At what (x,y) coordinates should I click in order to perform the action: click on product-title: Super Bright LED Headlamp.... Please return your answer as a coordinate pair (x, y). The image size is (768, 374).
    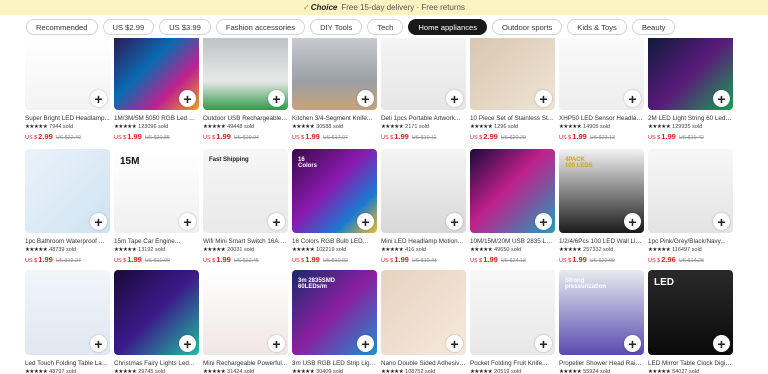
    Looking at the image, I should click on (67, 118).